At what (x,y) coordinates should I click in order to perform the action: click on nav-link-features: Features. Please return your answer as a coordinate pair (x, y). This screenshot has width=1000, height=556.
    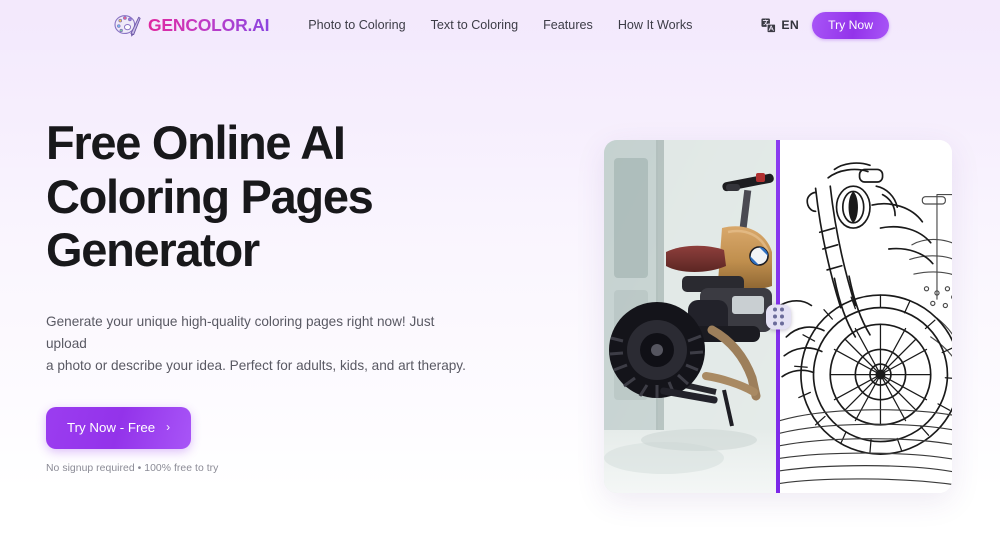
    Looking at the image, I should click on (568, 25).